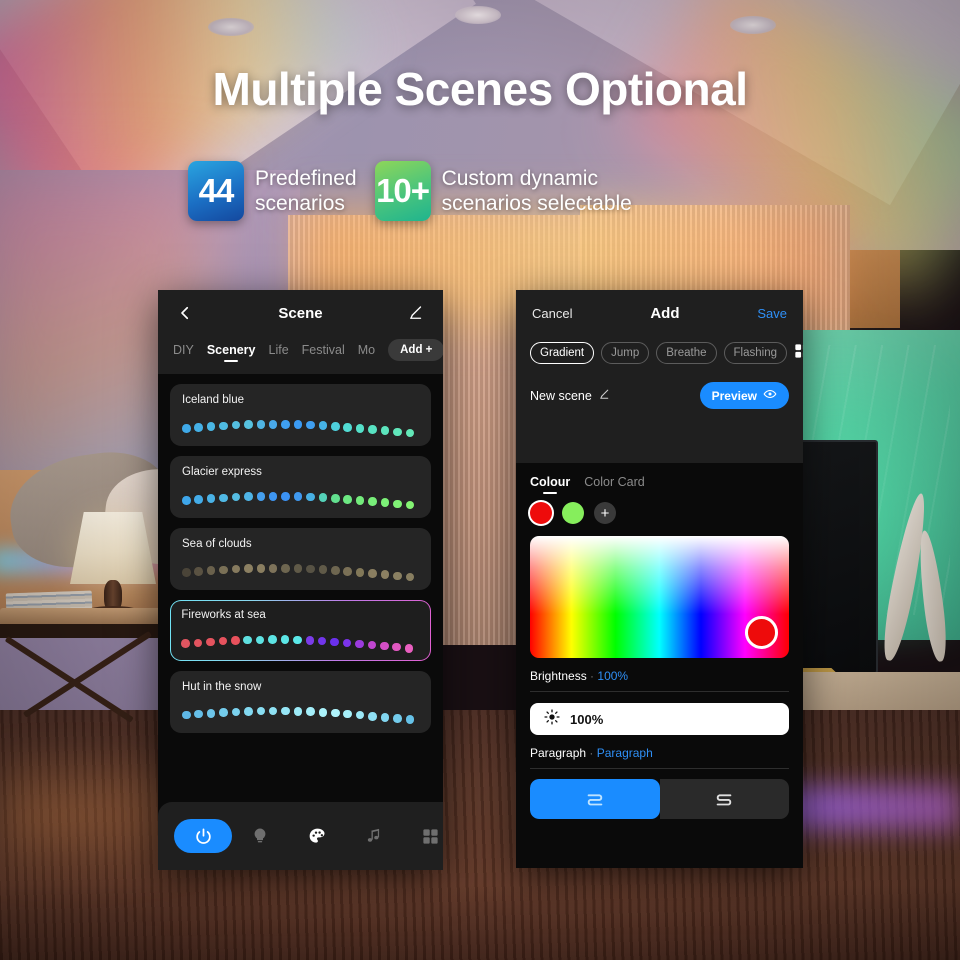 Image resolution: width=960 pixels, height=960 pixels. Describe the element at coordinates (402, 191) in the screenshot. I see `stat-badge: 10+` at that location.